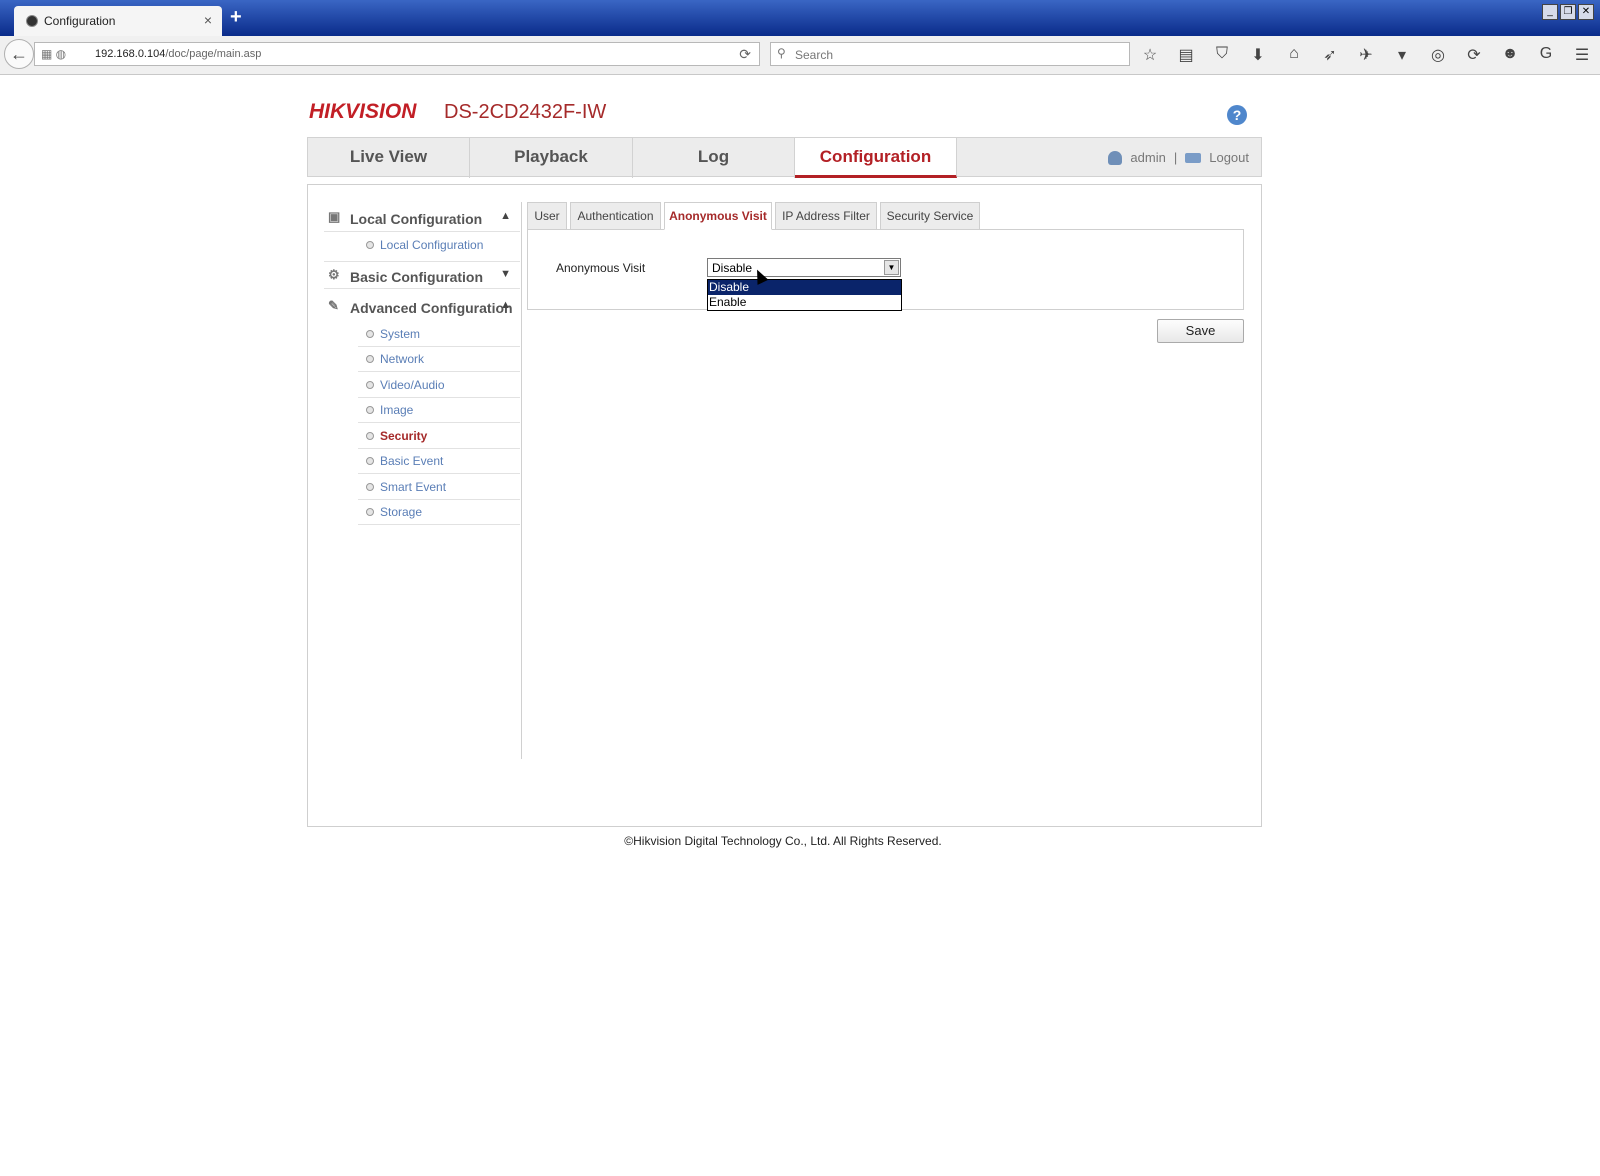  I want to click on sidebar-item-local-configuration: Local Configuration, so click(439, 245).